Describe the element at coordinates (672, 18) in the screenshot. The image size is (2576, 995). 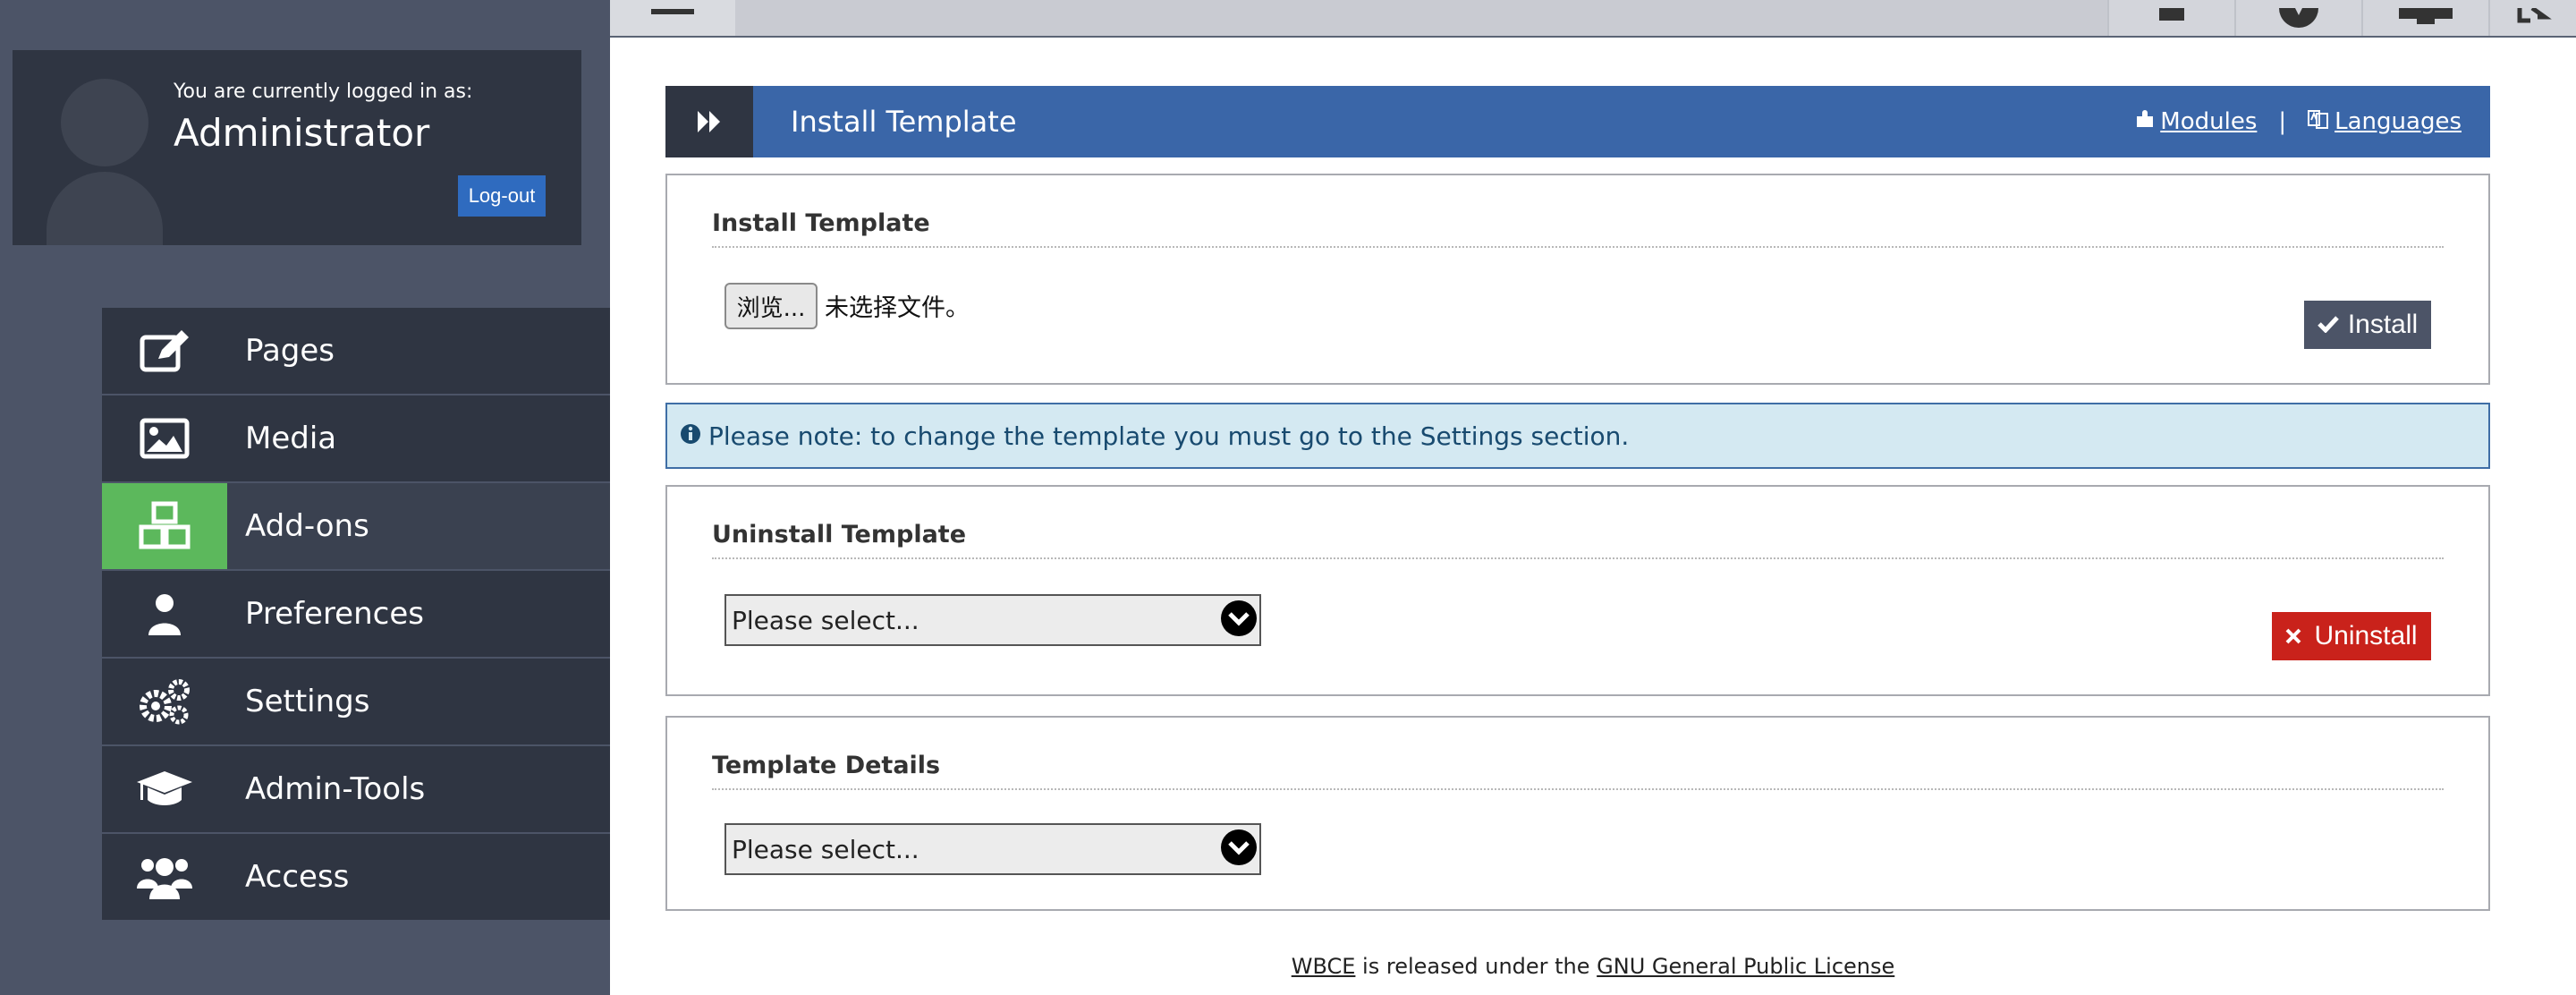
I see `menu-icon` at that location.